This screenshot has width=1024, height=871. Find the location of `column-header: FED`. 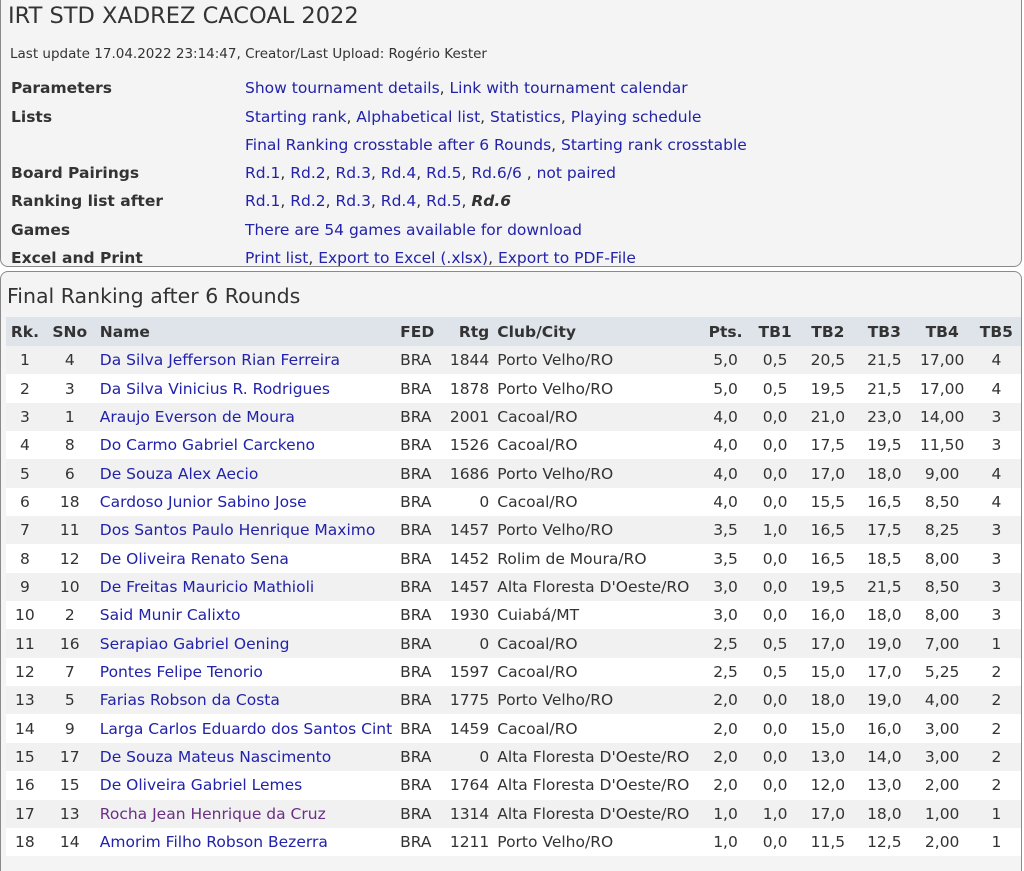

column-header: FED is located at coordinates (420, 331).